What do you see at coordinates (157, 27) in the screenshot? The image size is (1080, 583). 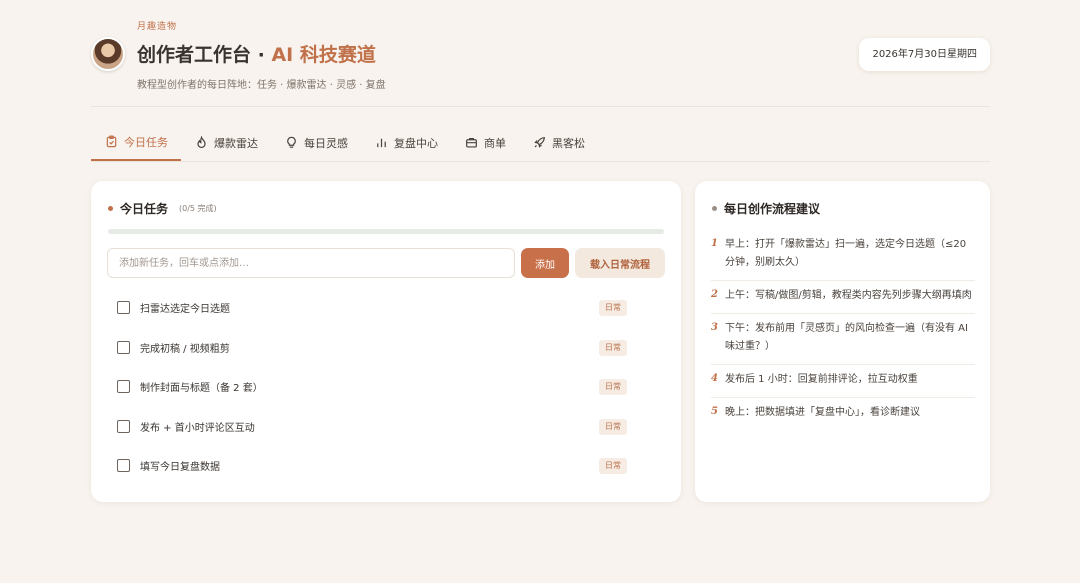 I see `brand-tag: 月趣造物` at bounding box center [157, 27].